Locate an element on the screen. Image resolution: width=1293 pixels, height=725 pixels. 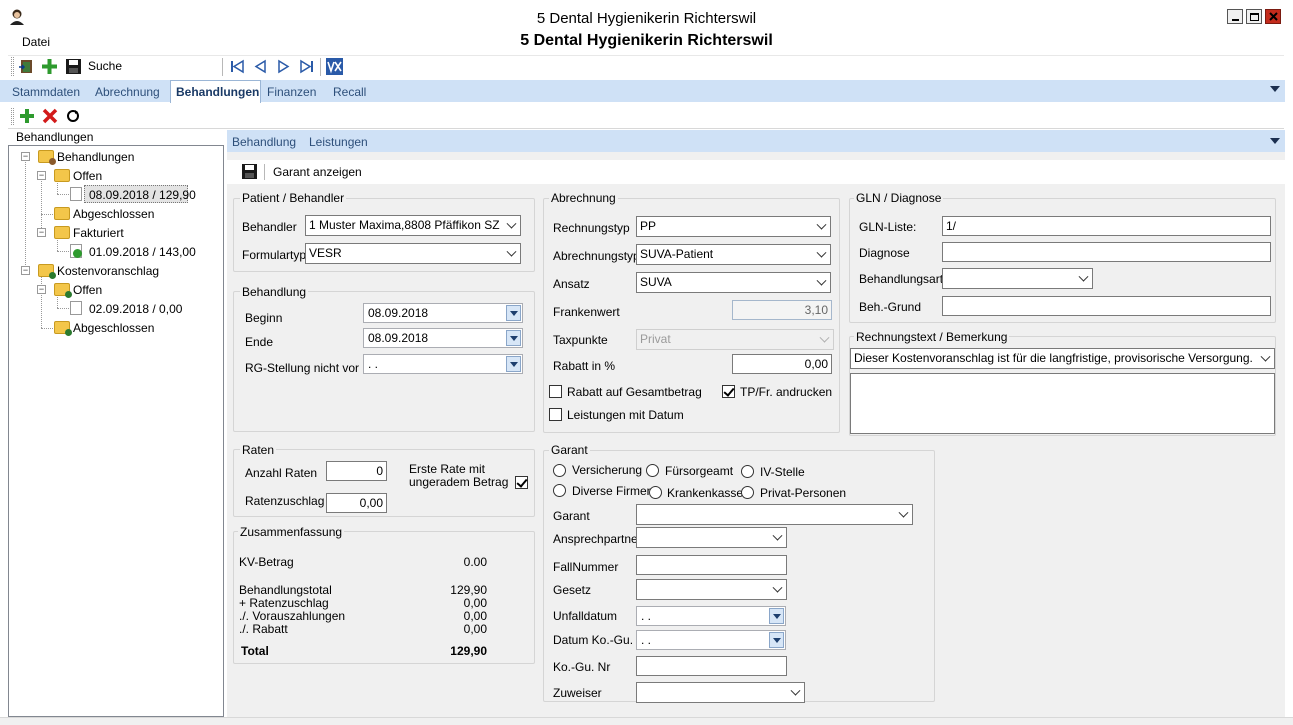
anzahl-raten-input: 0 is located at coordinates (356, 471).